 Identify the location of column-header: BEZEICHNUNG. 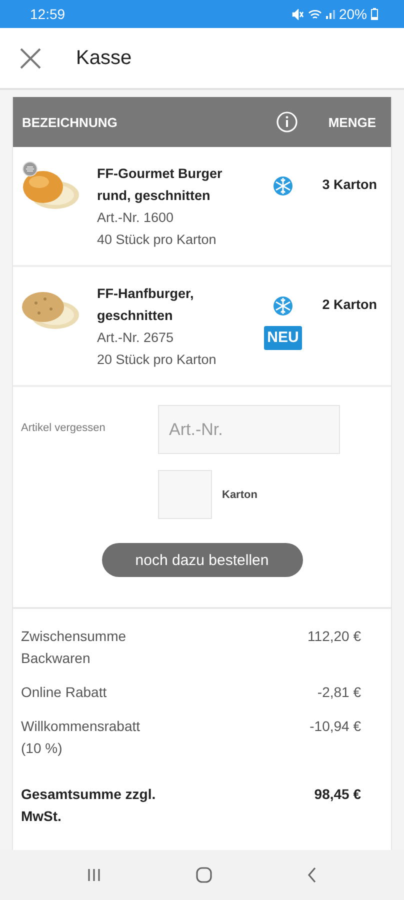
(70, 122).